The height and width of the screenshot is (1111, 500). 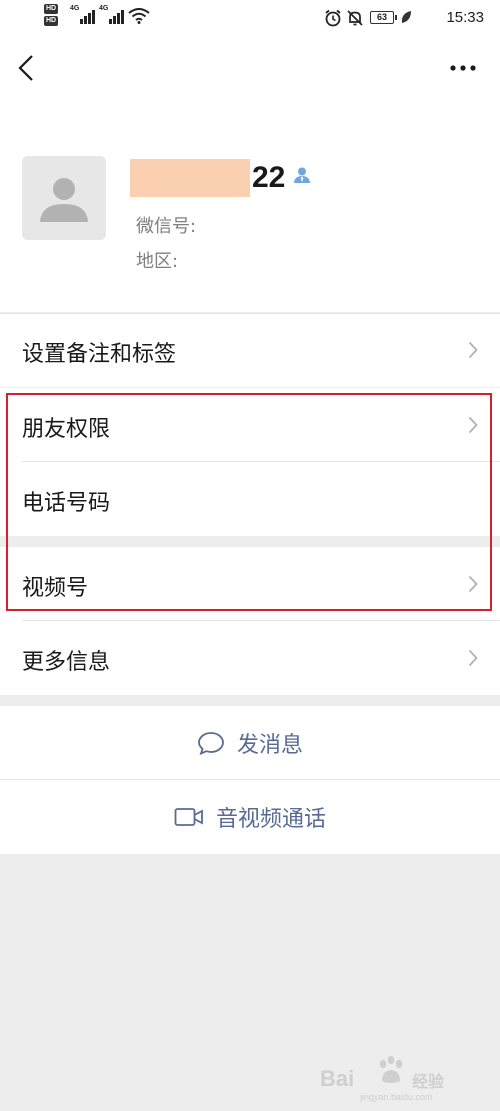 I want to click on watermark-brand-right: 经验, so click(x=428, y=1082).